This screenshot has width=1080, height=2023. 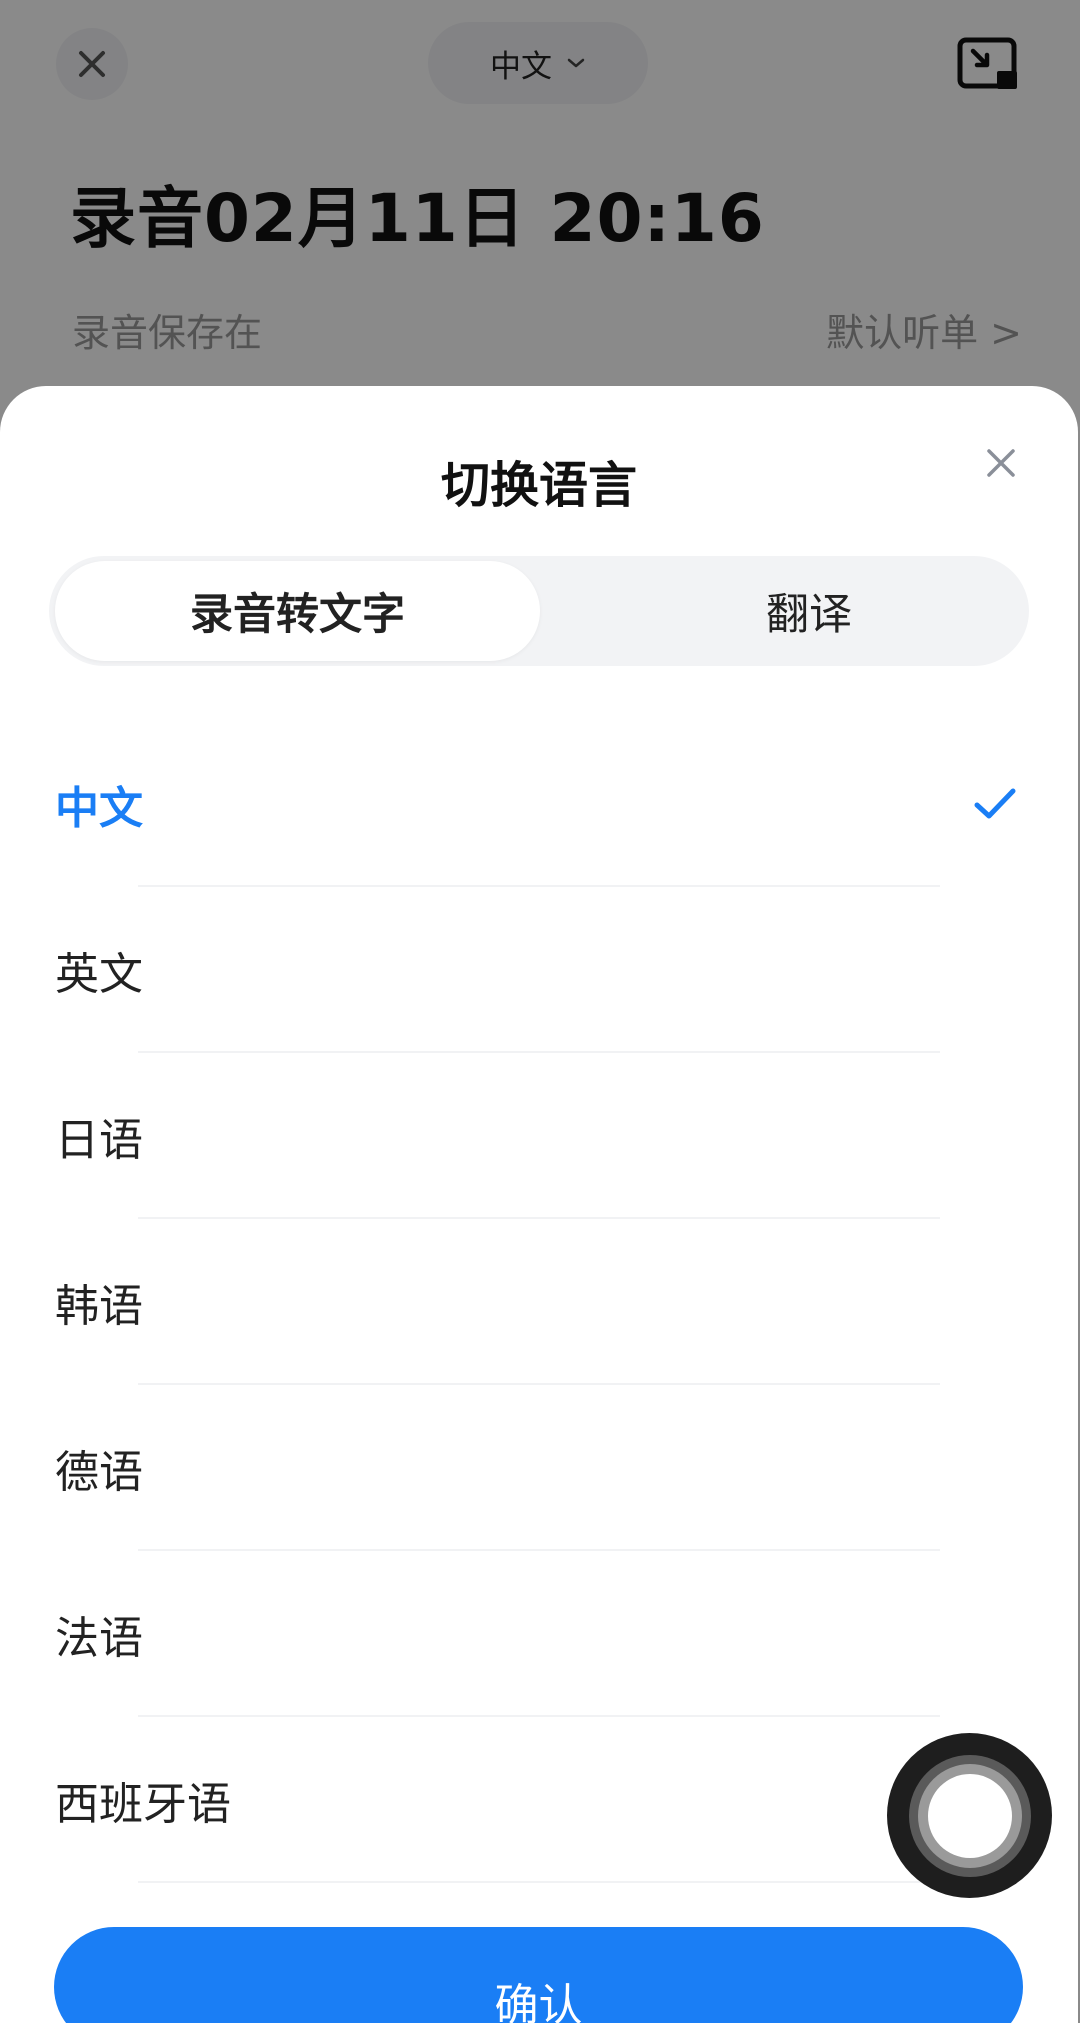 I want to click on language-item-french: 法语, so click(x=539, y=1634).